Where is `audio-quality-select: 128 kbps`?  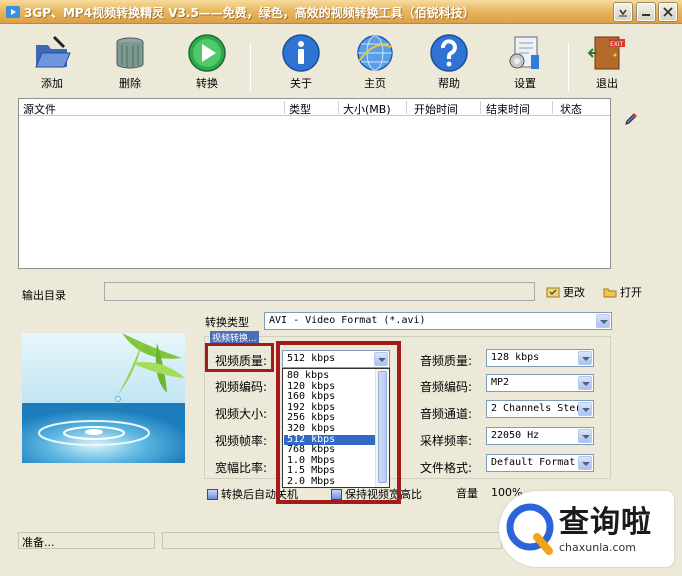
audio-quality-select: 128 kbps is located at coordinates (540, 358).